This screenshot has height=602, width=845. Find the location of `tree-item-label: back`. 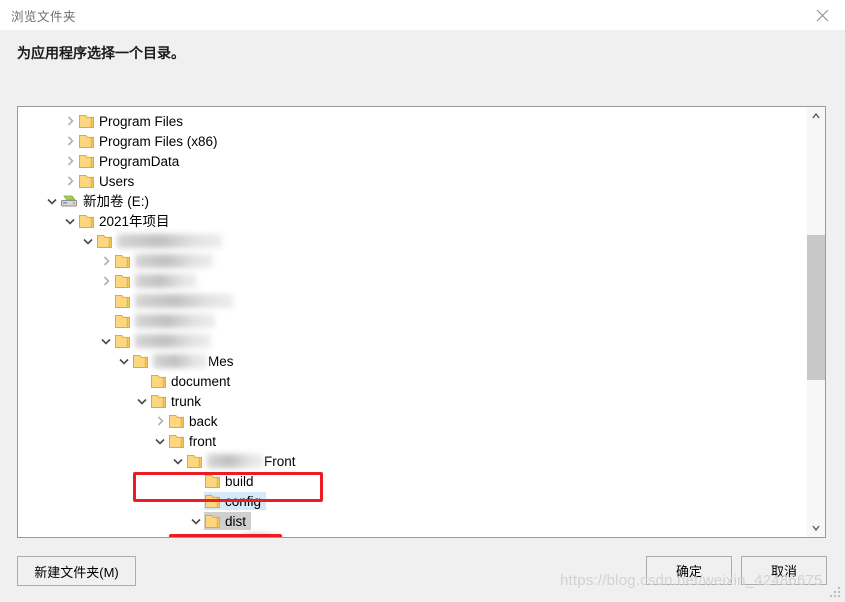

tree-item-label: back is located at coordinates (203, 421).